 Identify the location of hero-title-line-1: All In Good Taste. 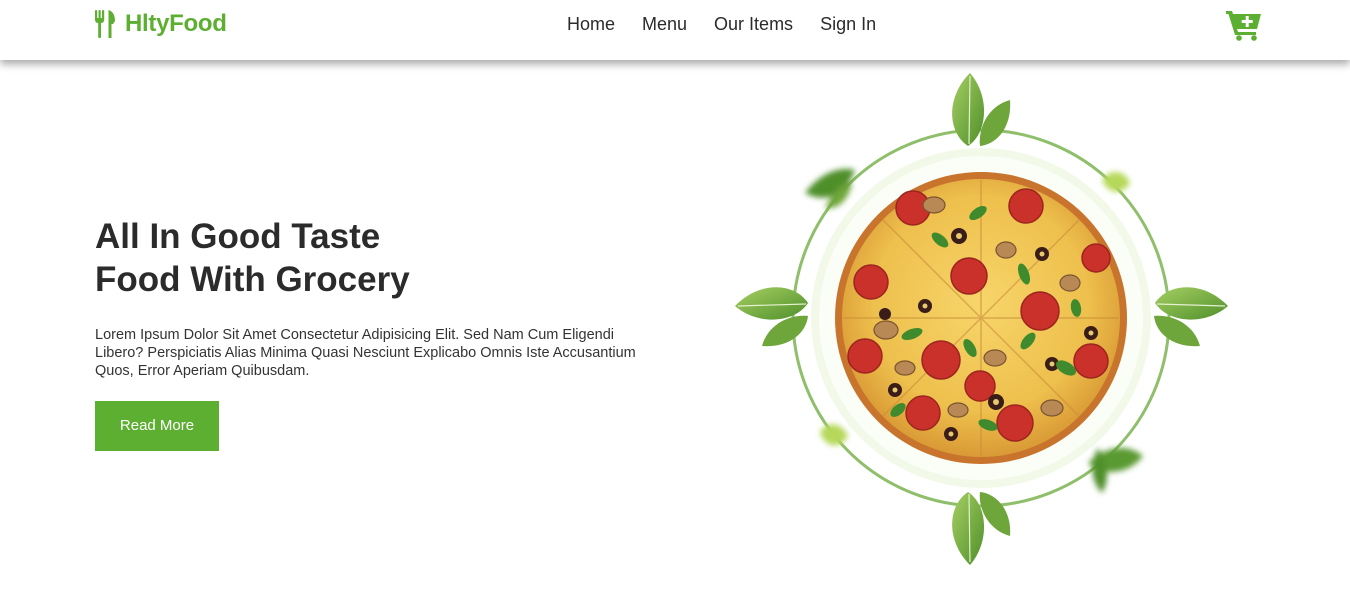
(238, 236).